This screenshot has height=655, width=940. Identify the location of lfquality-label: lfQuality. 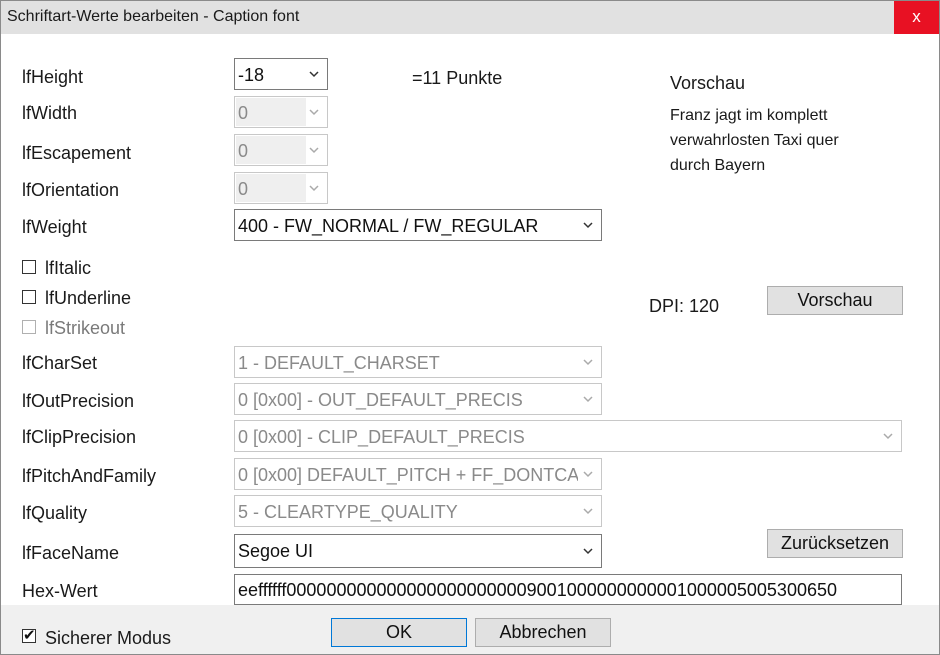
(55, 513).